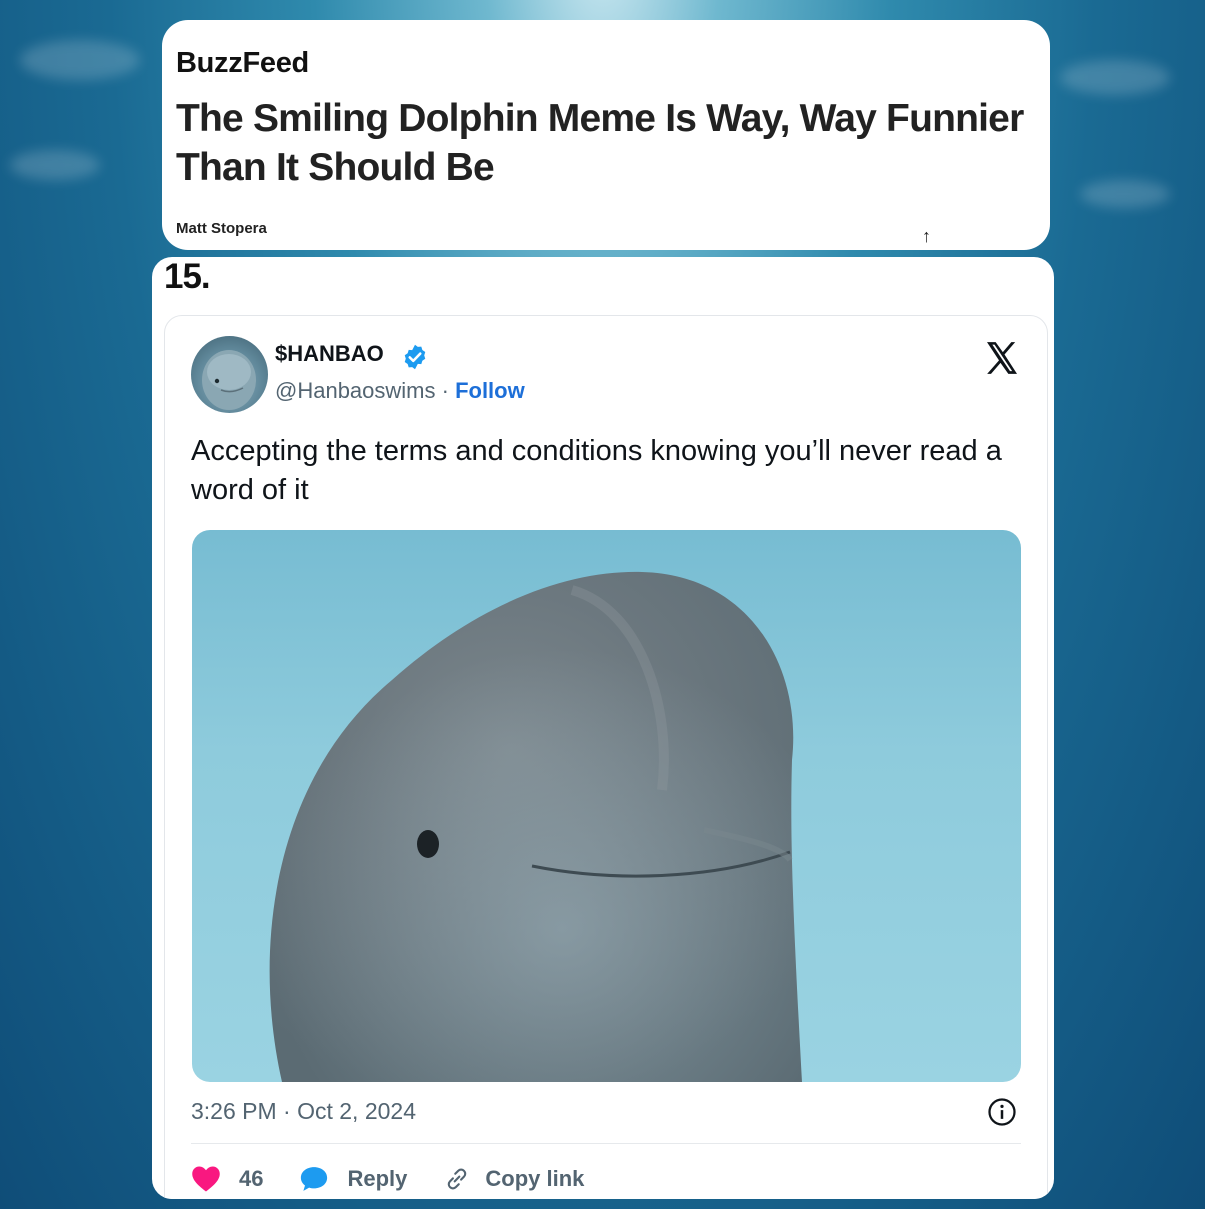 This screenshot has width=1205, height=1209. I want to click on info-icon, so click(1002, 1112).